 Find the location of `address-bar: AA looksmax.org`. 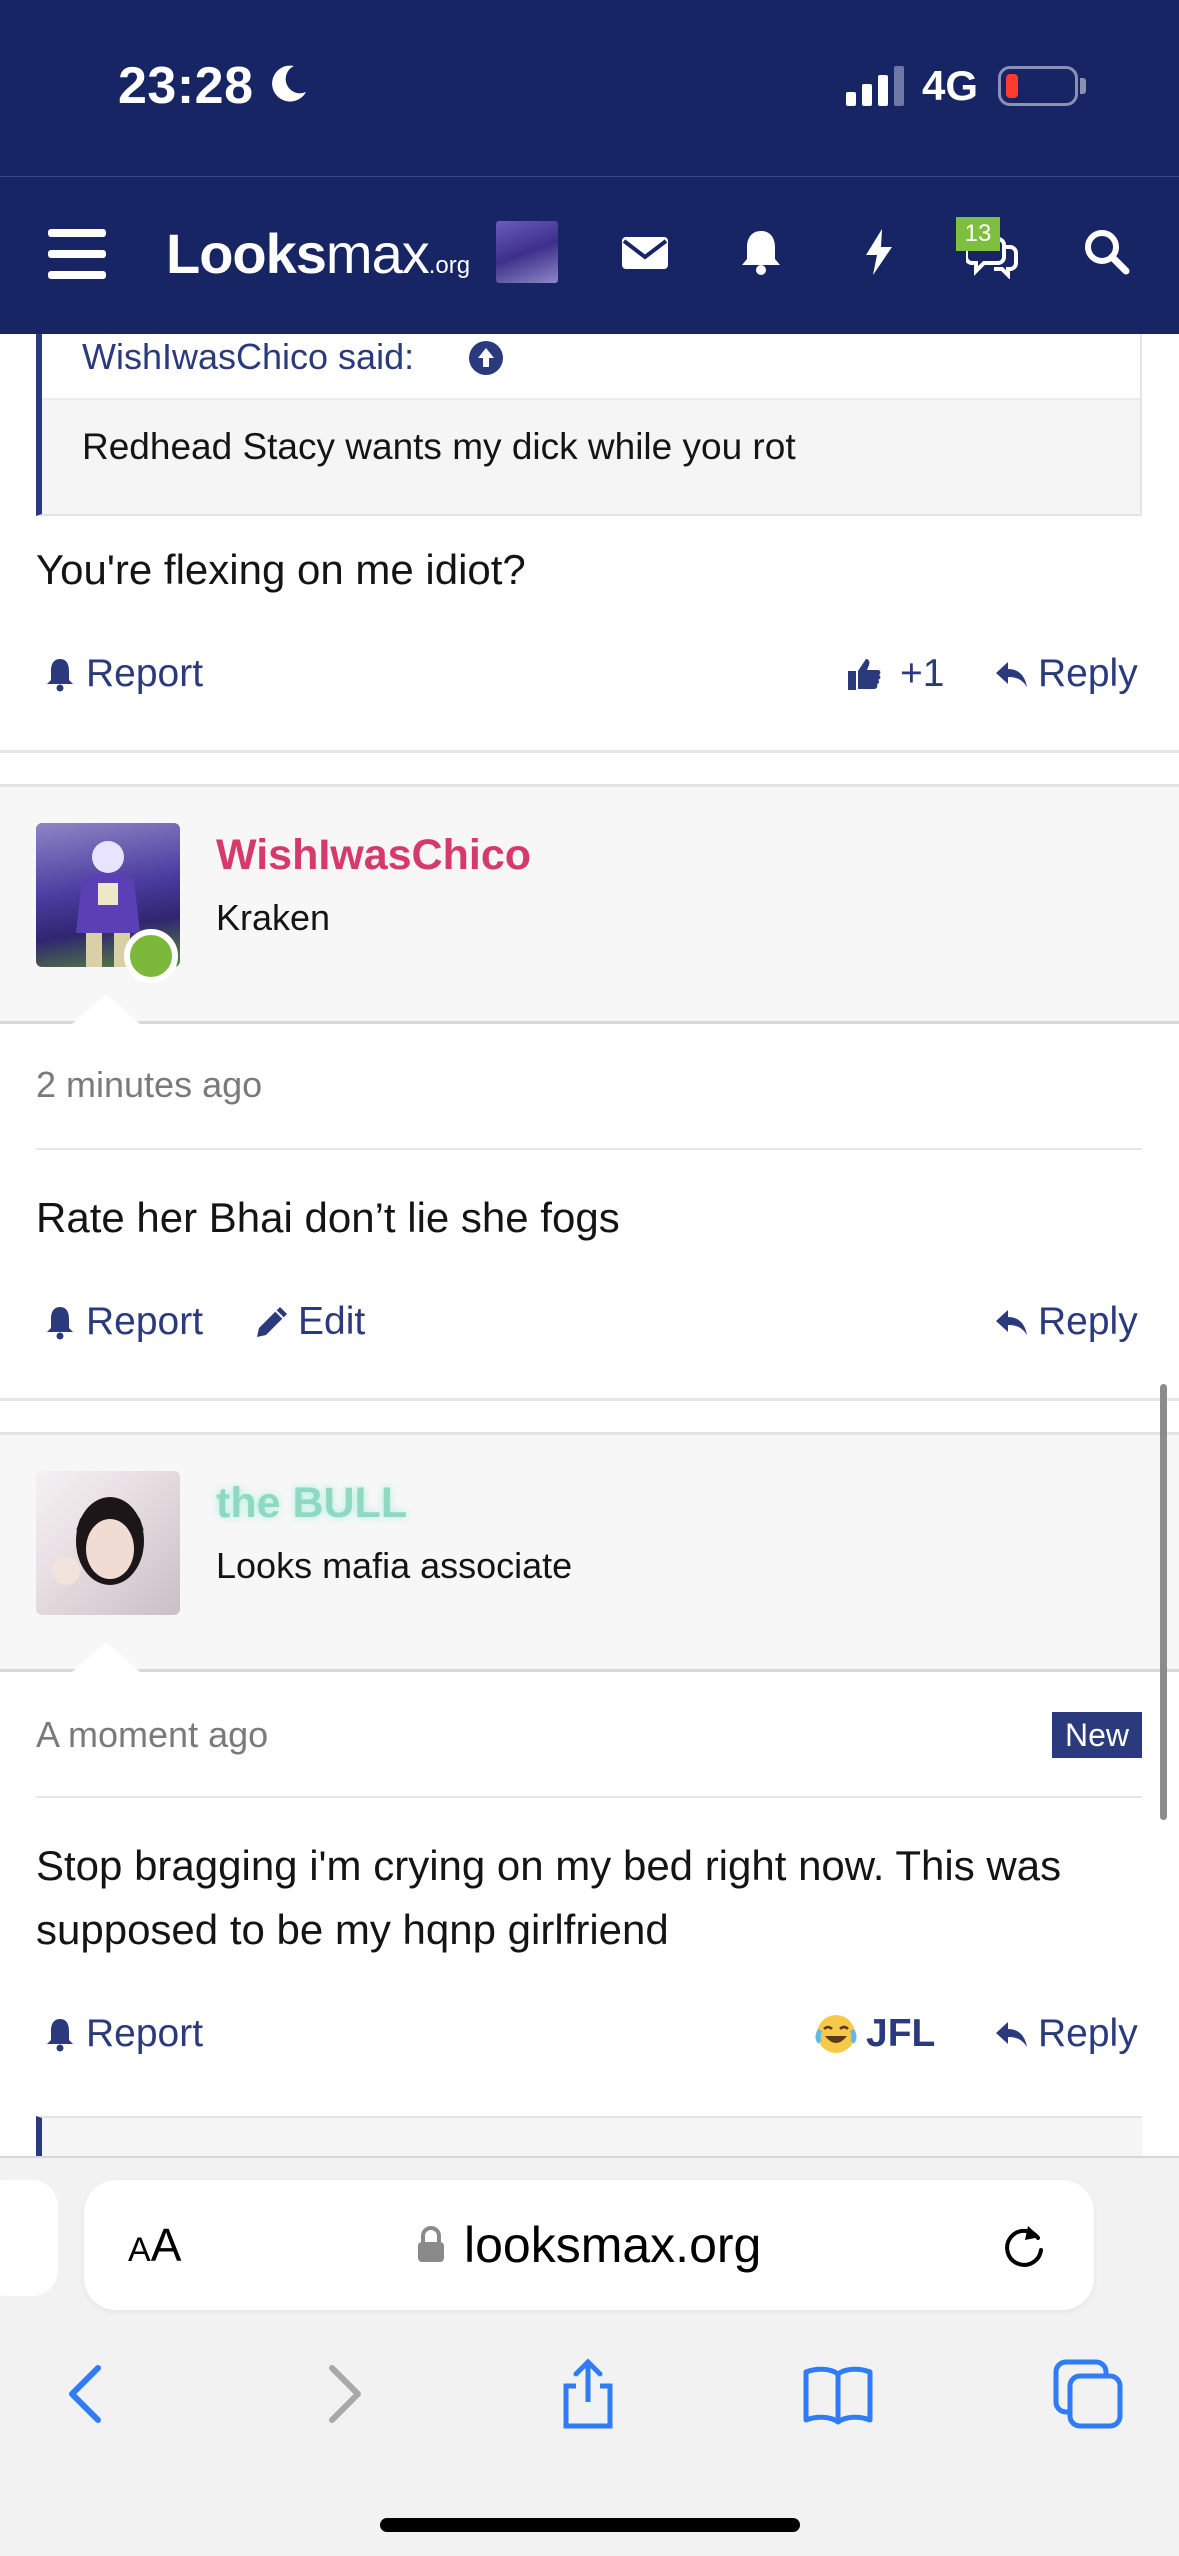

address-bar: AA looksmax.org is located at coordinates (589, 2245).